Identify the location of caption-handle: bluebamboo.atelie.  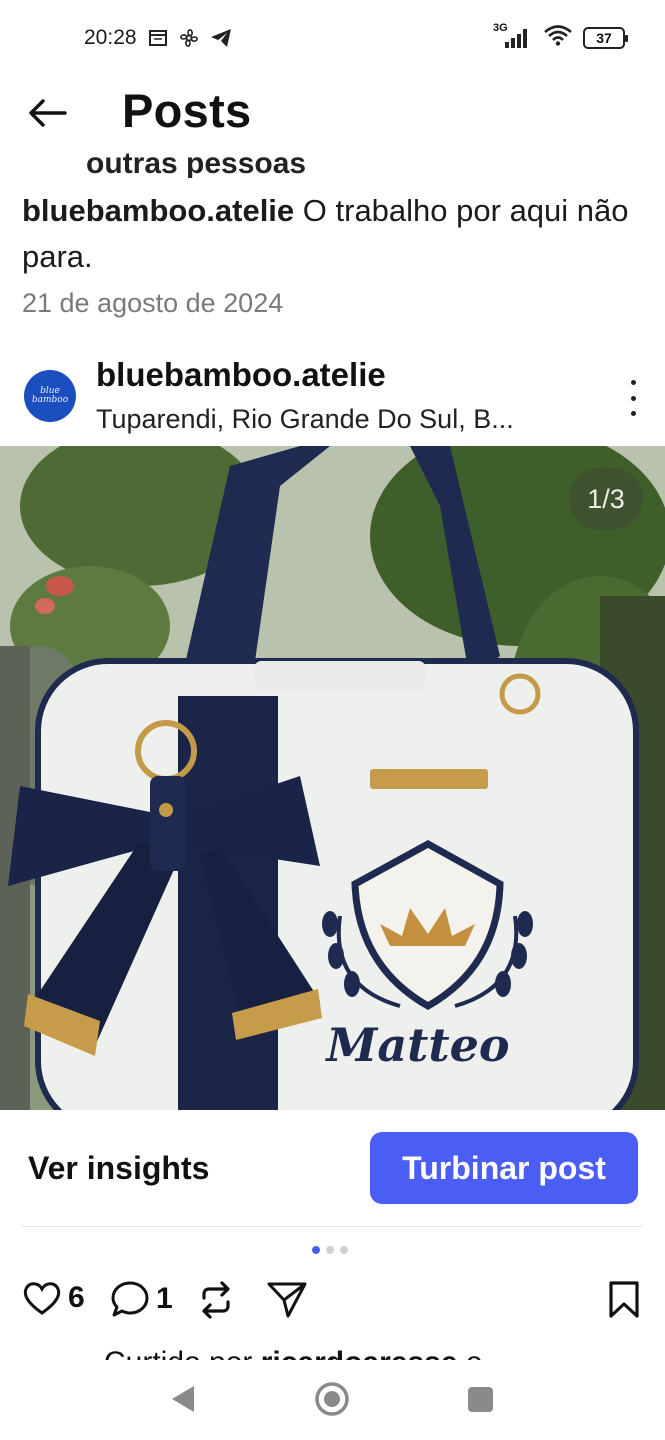
(158, 210).